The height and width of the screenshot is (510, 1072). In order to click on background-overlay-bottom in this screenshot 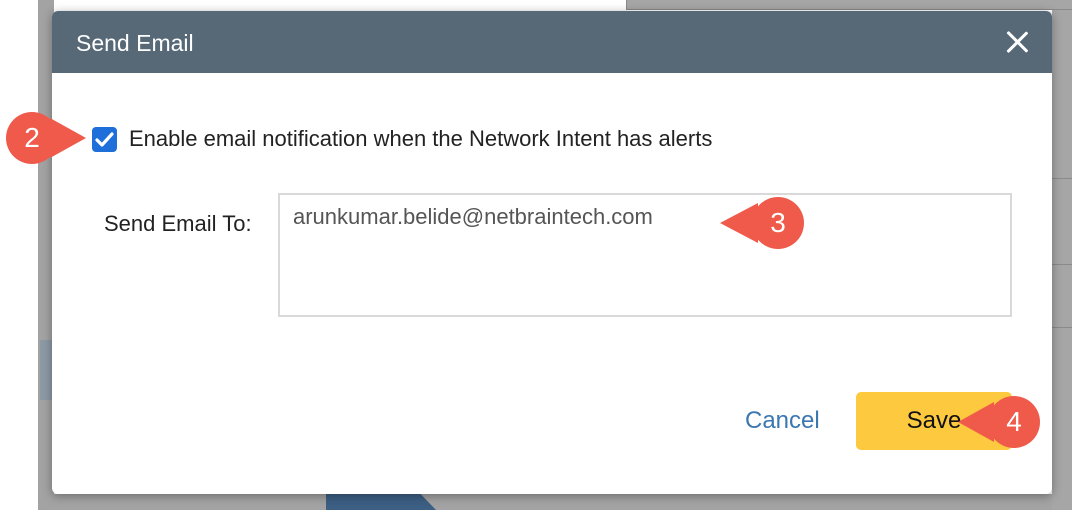, I will do `click(553, 502)`.